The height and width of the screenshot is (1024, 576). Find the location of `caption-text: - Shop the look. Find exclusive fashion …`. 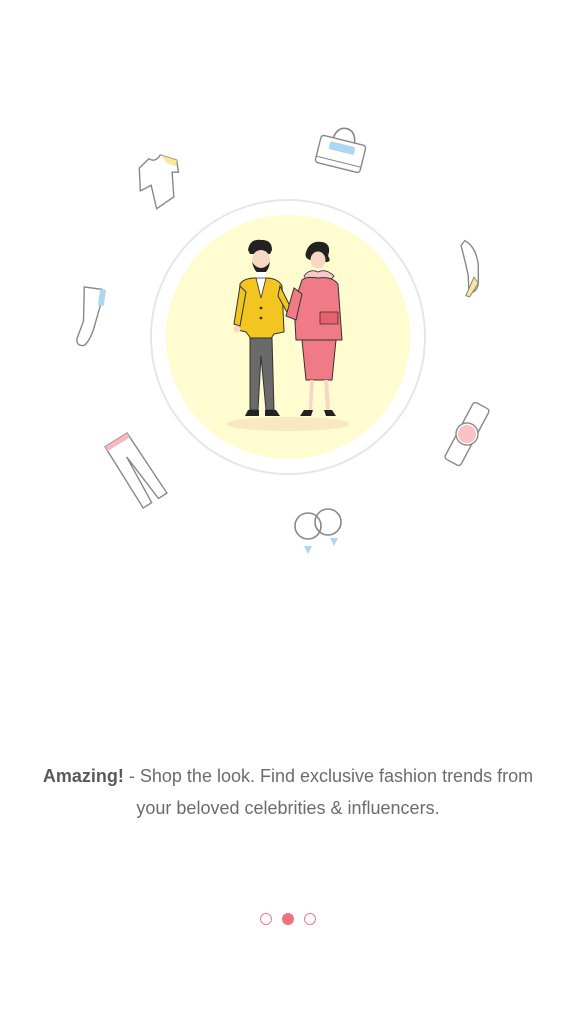

caption-text: - Shop the look. Find exclusive fashion … is located at coordinates (328, 792).